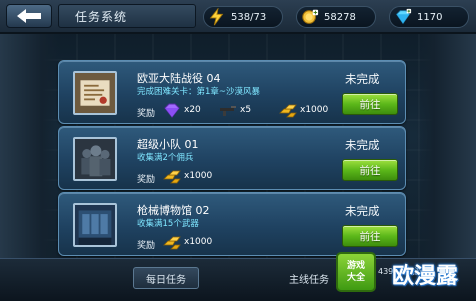  What do you see at coordinates (217, 17) in the screenshot?
I see `energy-icon` at bounding box center [217, 17].